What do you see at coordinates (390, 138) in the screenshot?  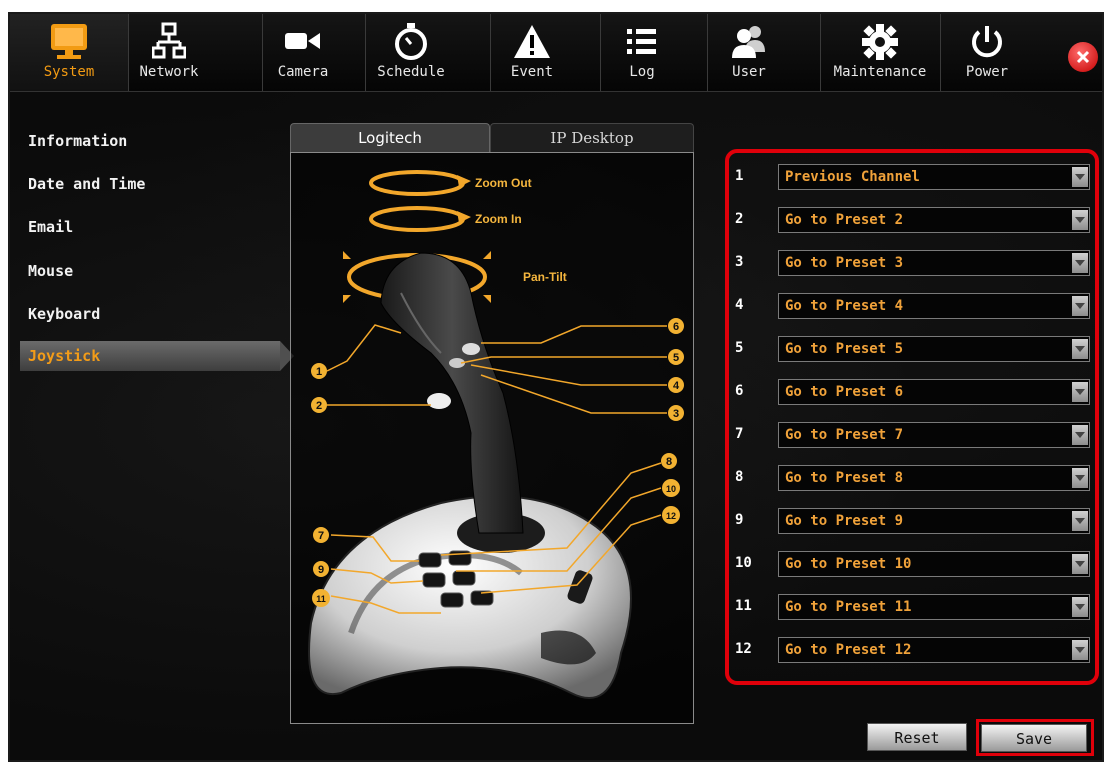 I see `tab-logitech: Logitech` at bounding box center [390, 138].